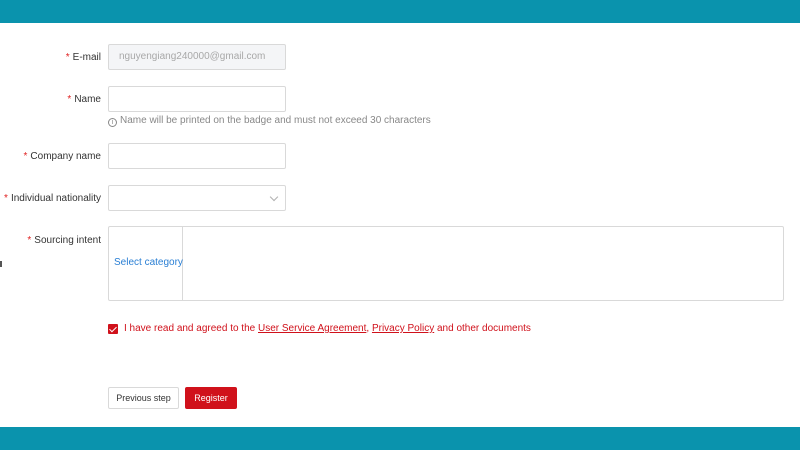  I want to click on sourcing-label: * Sourcing intent, so click(64, 240).